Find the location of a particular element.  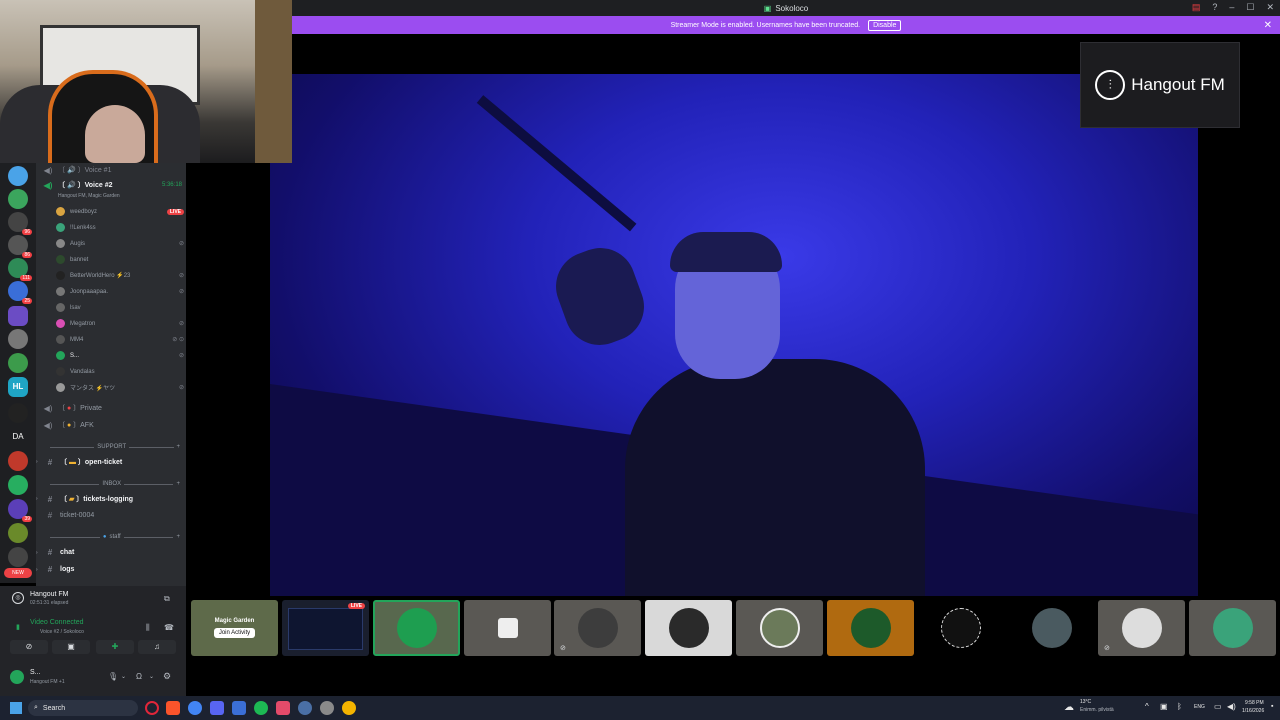

disconnect-icon: ☎ is located at coordinates (169, 627).